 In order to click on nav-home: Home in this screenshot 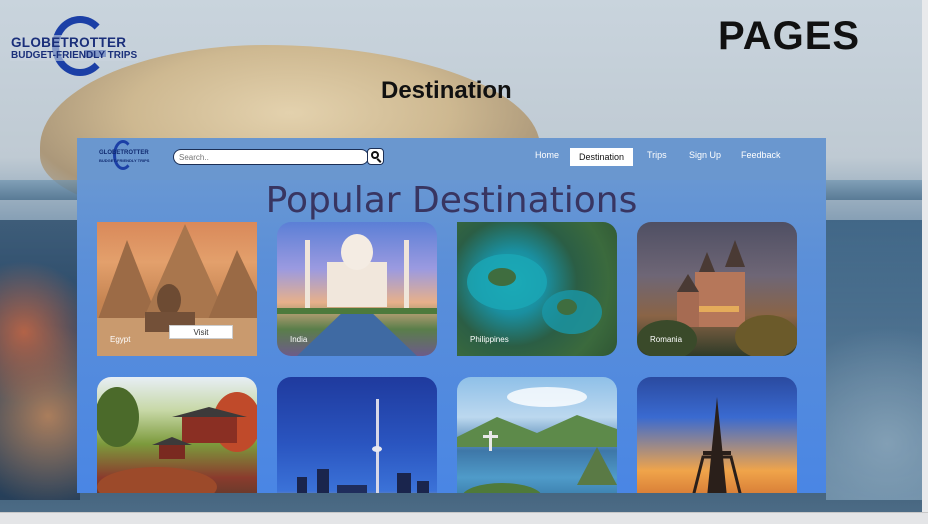, I will do `click(547, 155)`.